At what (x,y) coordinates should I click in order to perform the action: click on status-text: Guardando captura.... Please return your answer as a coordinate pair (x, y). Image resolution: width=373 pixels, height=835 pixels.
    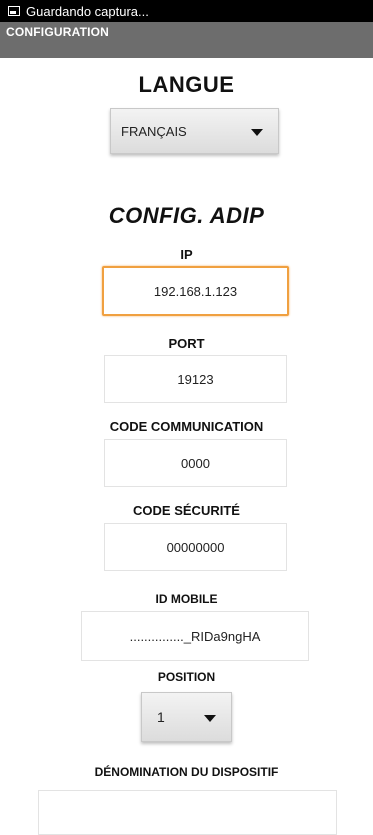
    Looking at the image, I should click on (87, 11).